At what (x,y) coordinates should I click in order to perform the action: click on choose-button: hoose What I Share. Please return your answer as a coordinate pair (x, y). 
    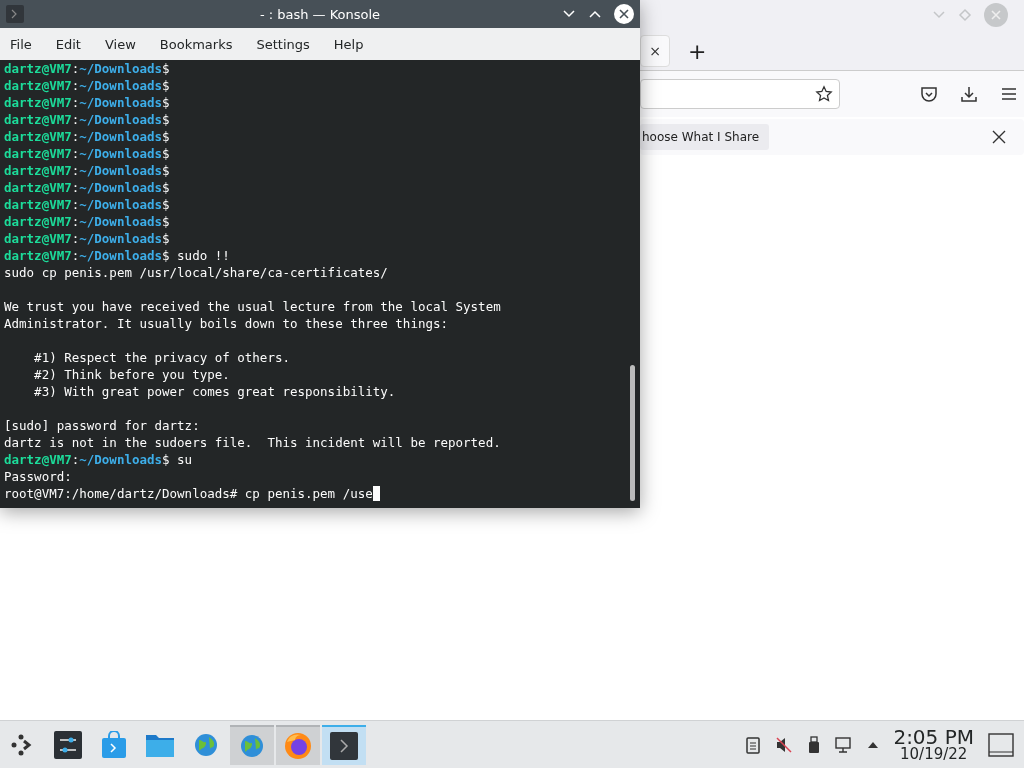
    Looking at the image, I should click on (705, 137).